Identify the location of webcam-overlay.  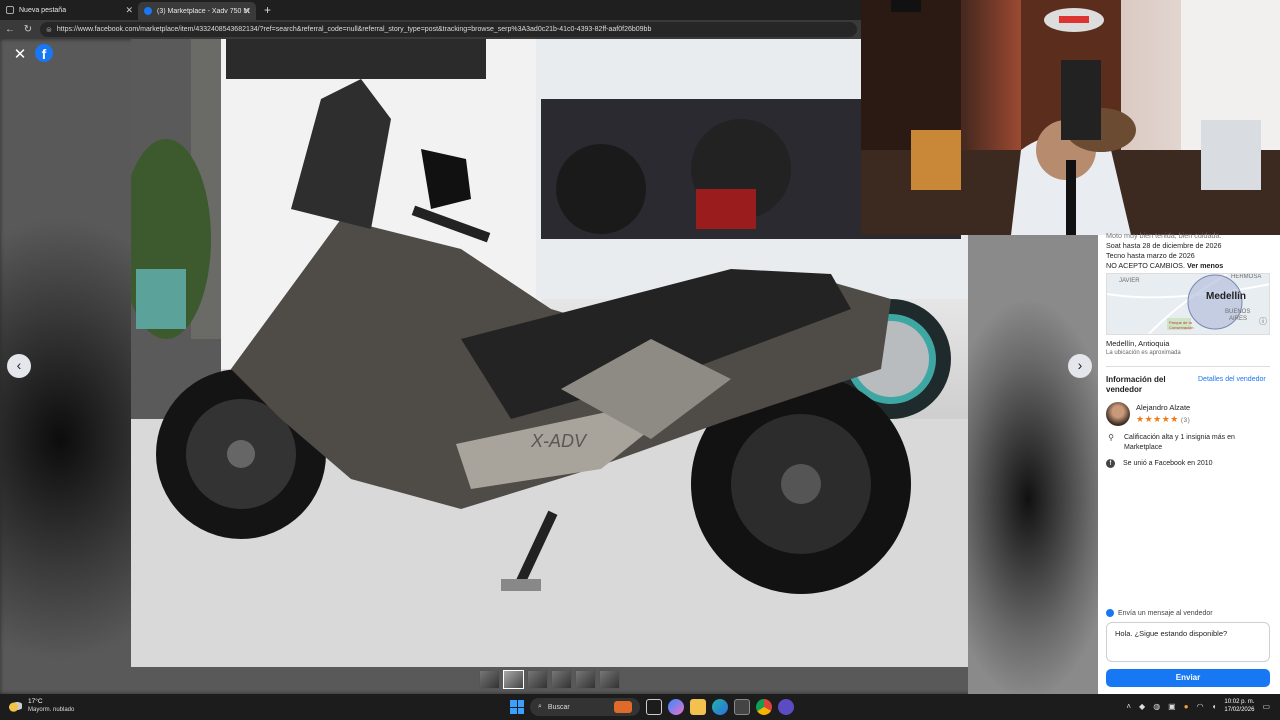
(1070, 117).